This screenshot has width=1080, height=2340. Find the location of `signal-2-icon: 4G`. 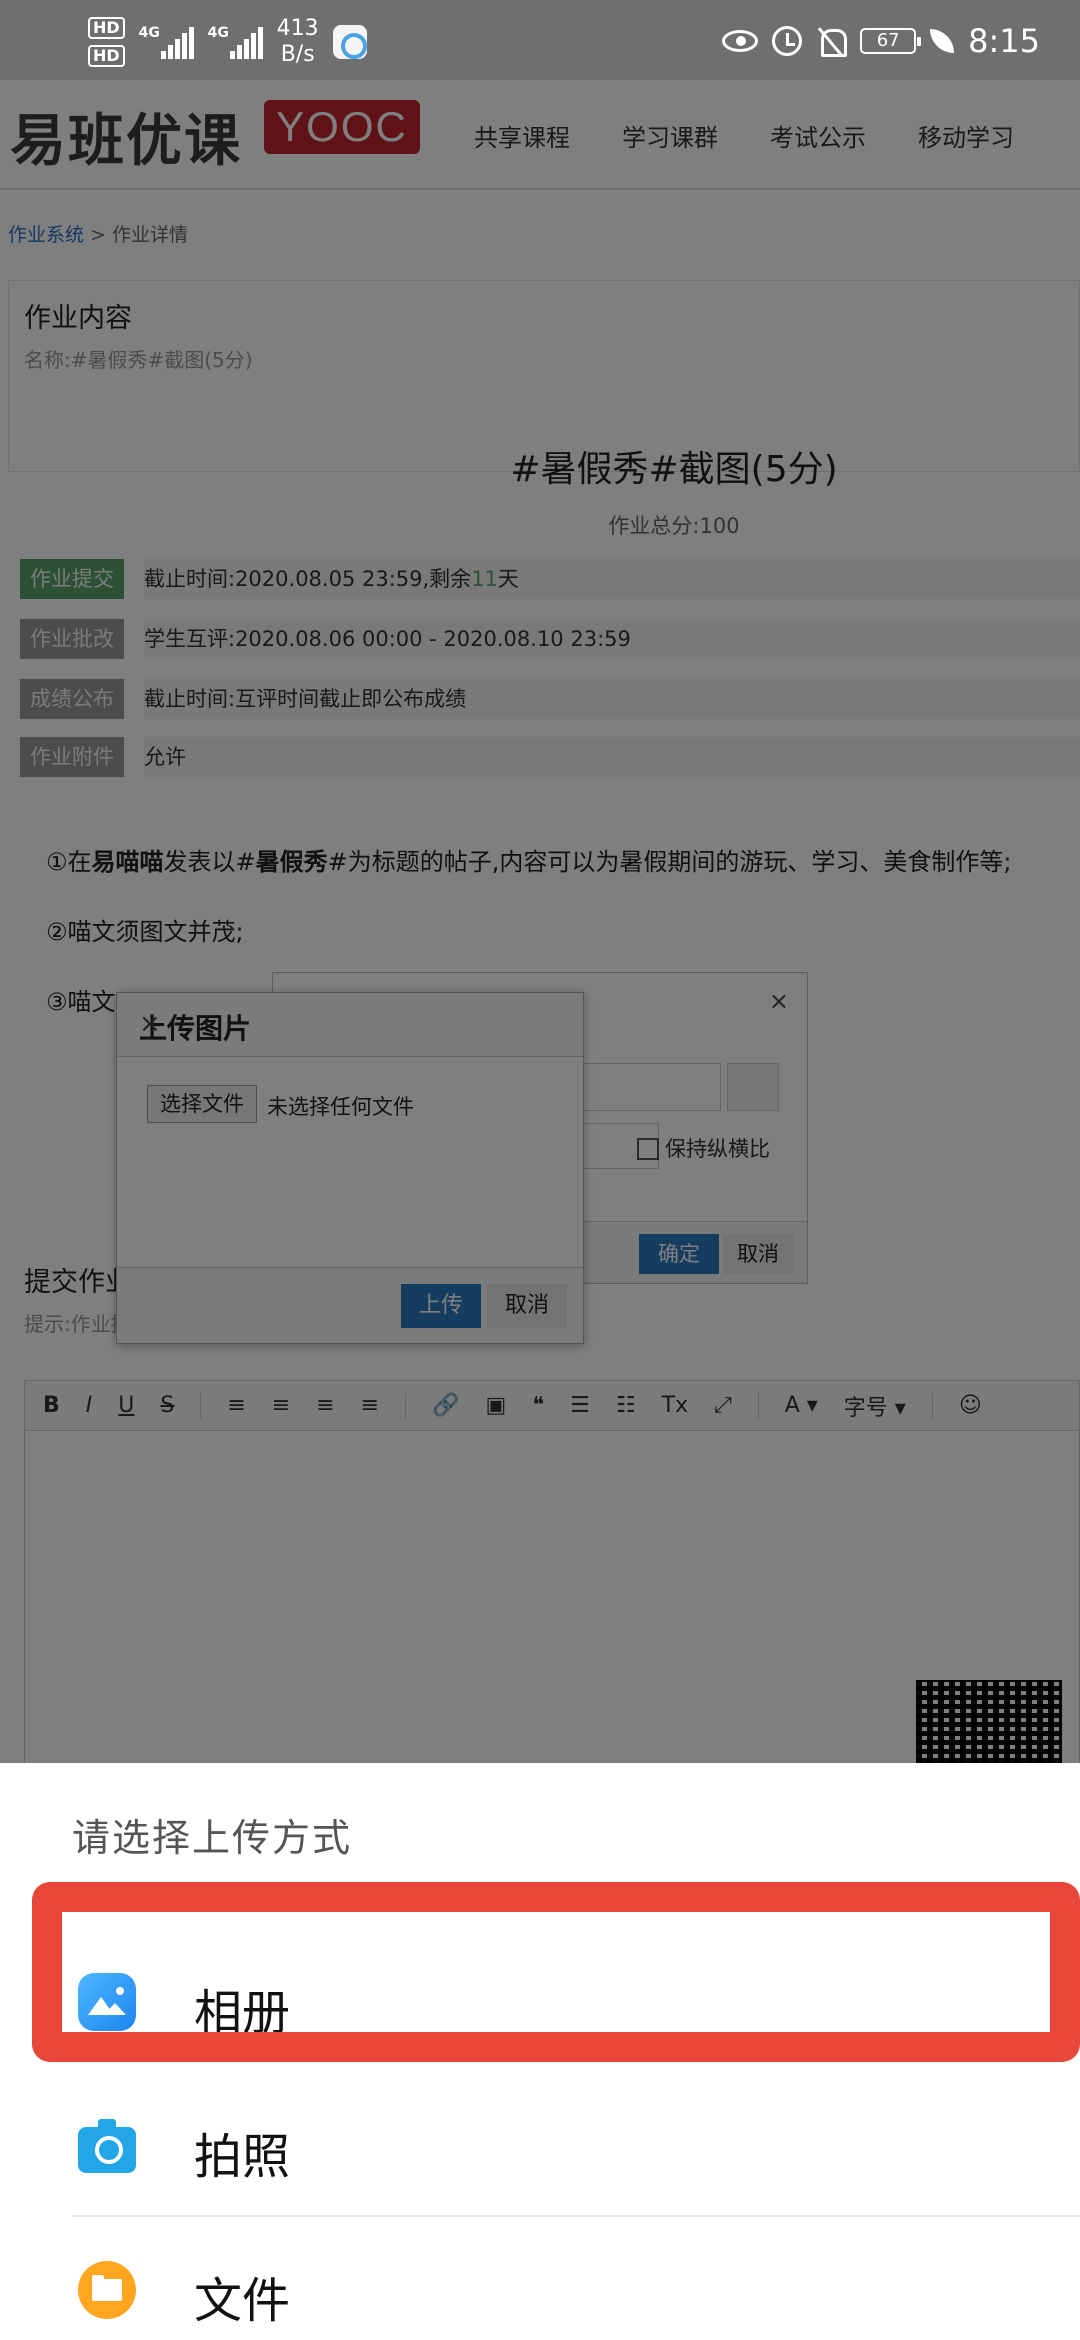

signal-2-icon: 4G is located at coordinates (235, 42).